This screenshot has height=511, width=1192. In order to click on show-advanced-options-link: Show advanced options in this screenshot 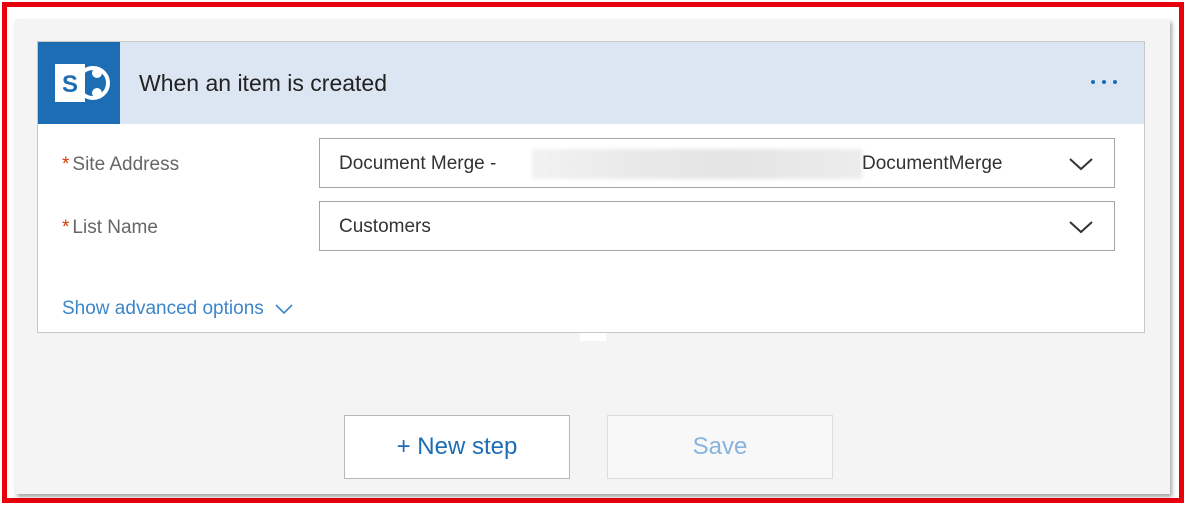, I will do `click(178, 309)`.